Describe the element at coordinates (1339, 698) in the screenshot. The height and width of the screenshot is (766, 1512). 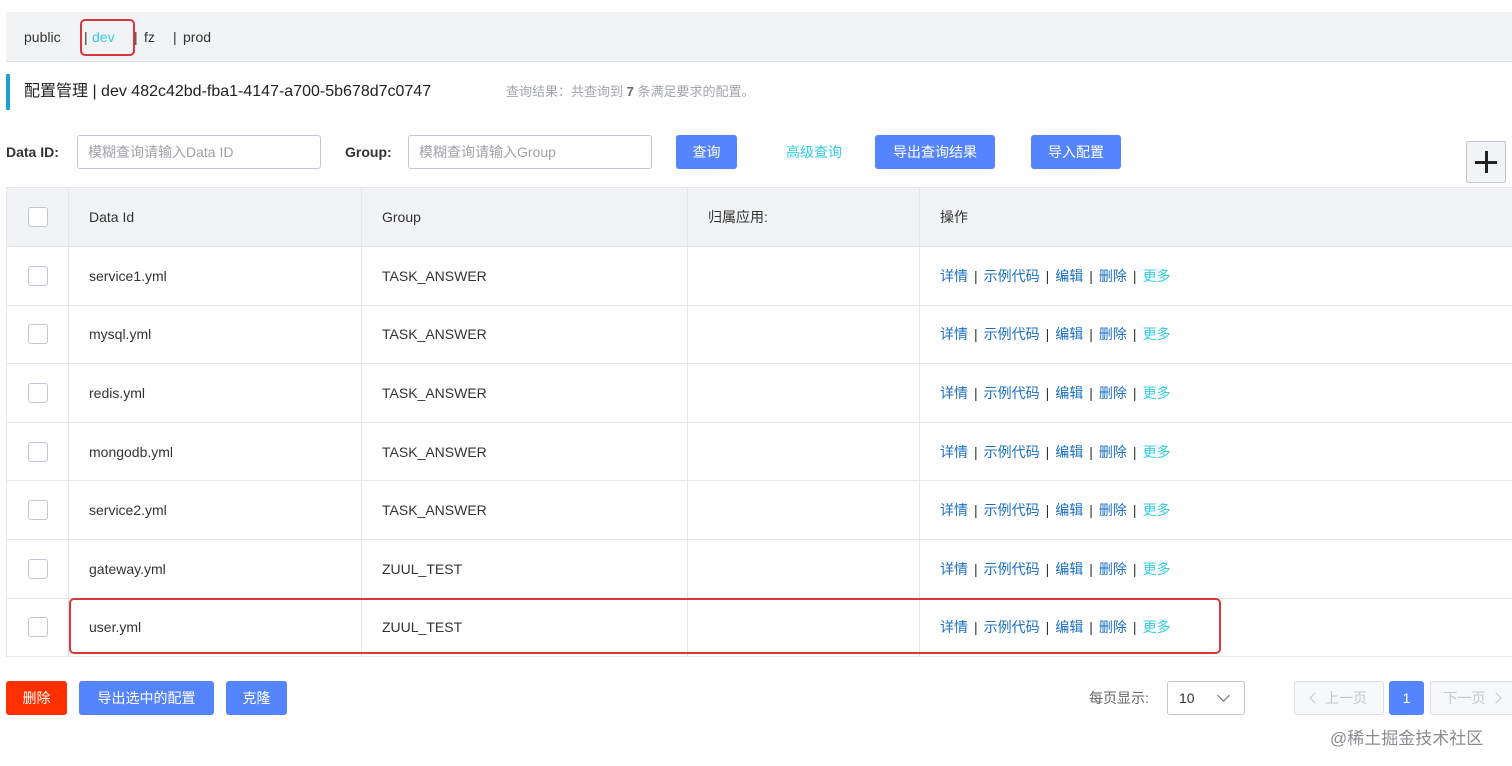
I see `prev-page-button: 上一页` at that location.